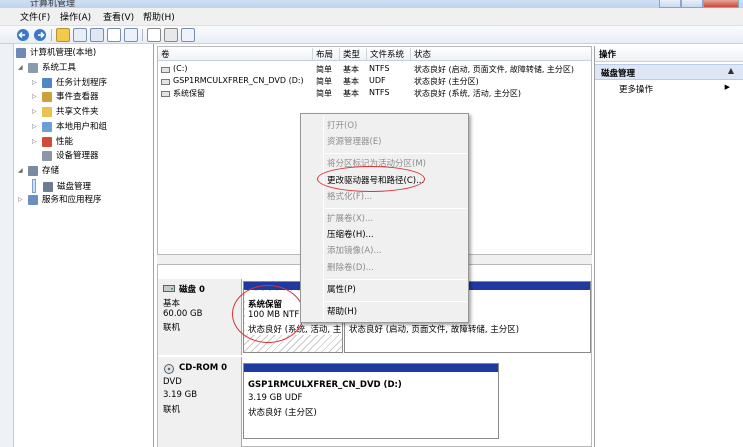 The image size is (743, 447). Describe the element at coordinates (131, 35) in the screenshot. I see `properties-icon` at that location.